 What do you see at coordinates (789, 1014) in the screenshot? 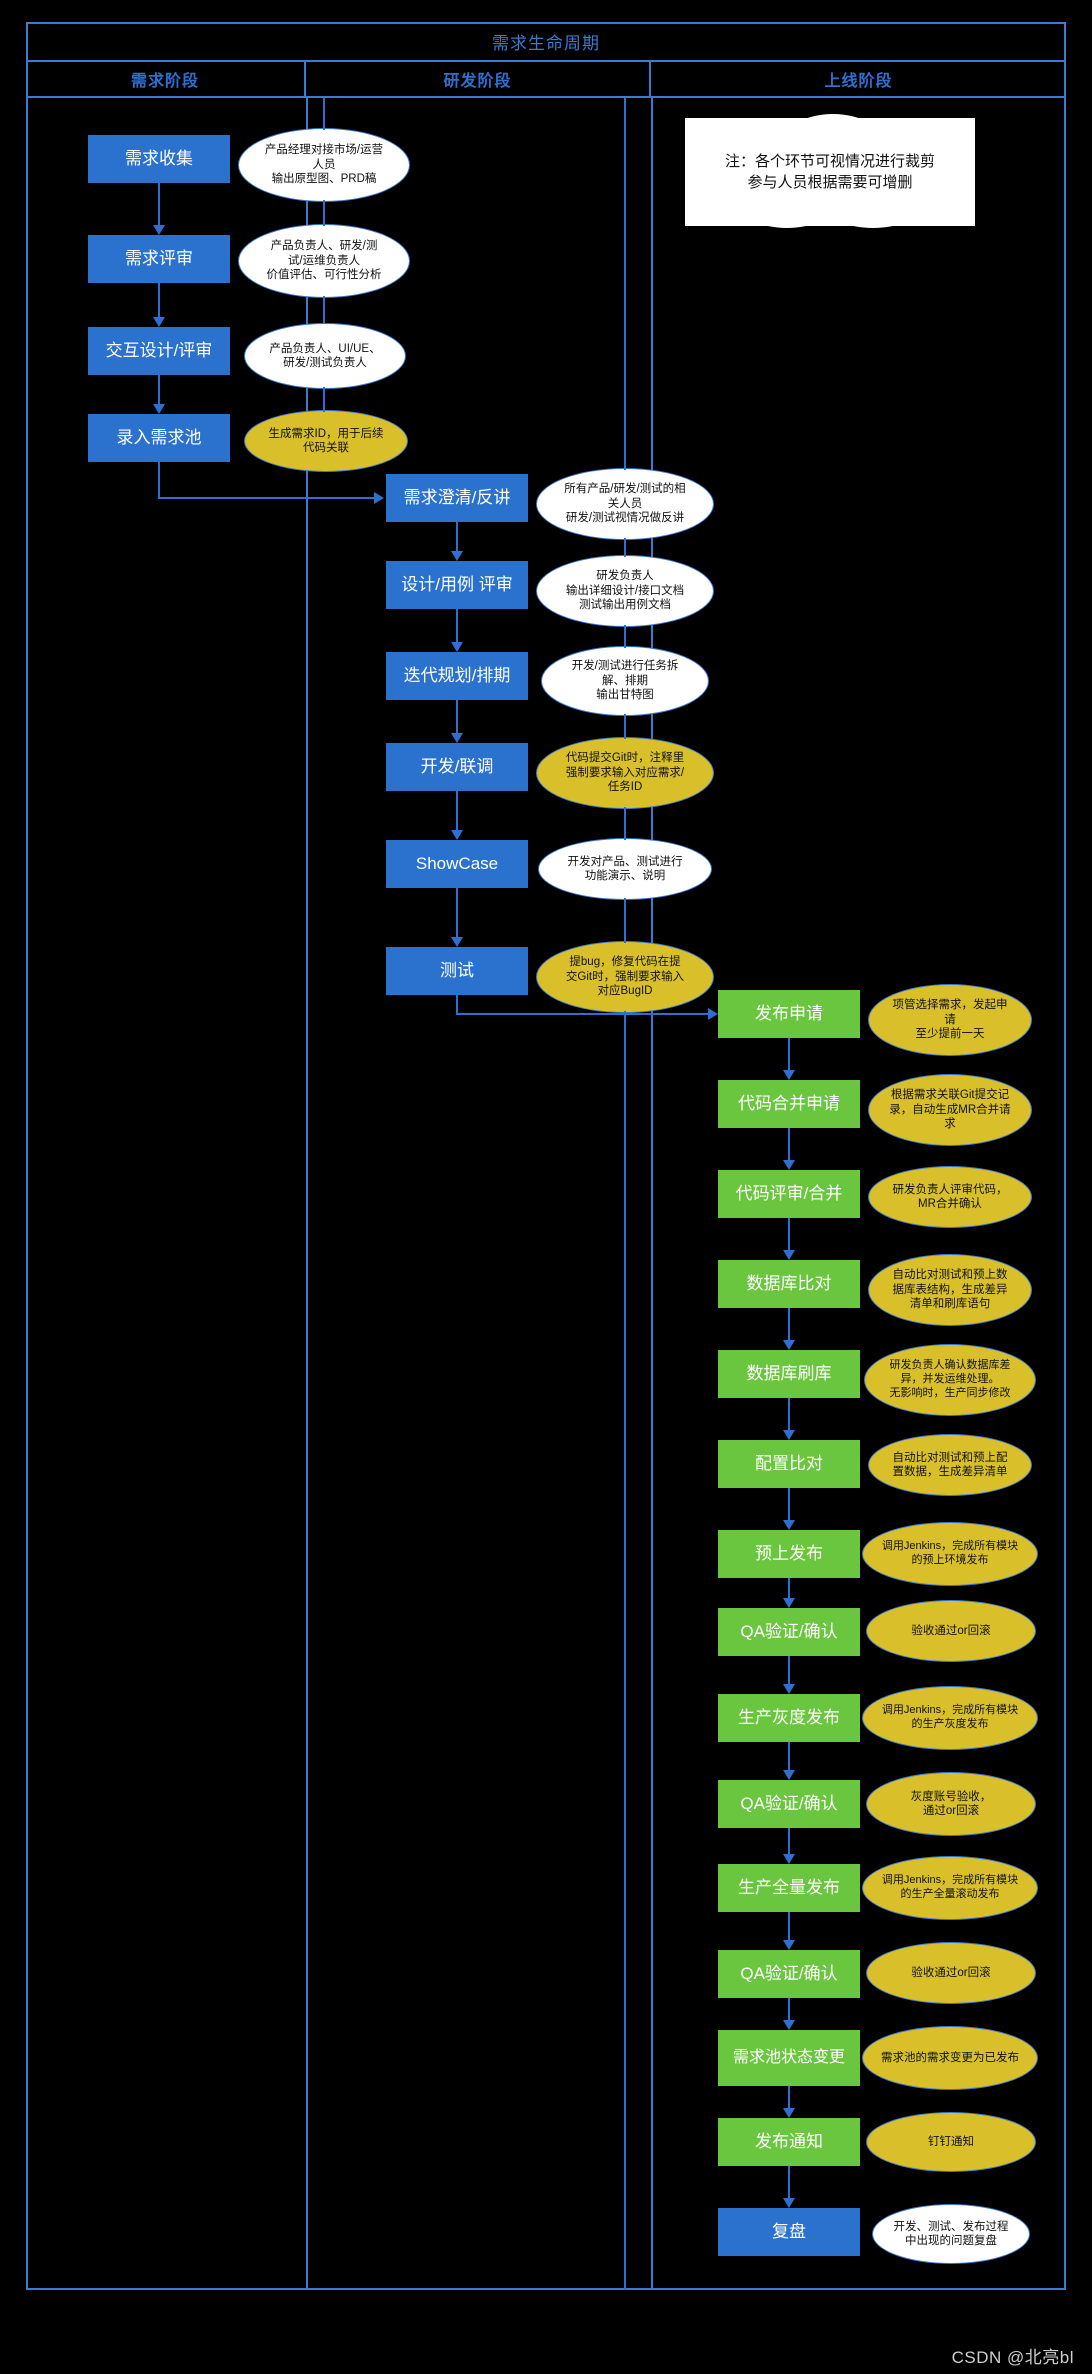
I see `node-release-request: 发布申请` at bounding box center [789, 1014].